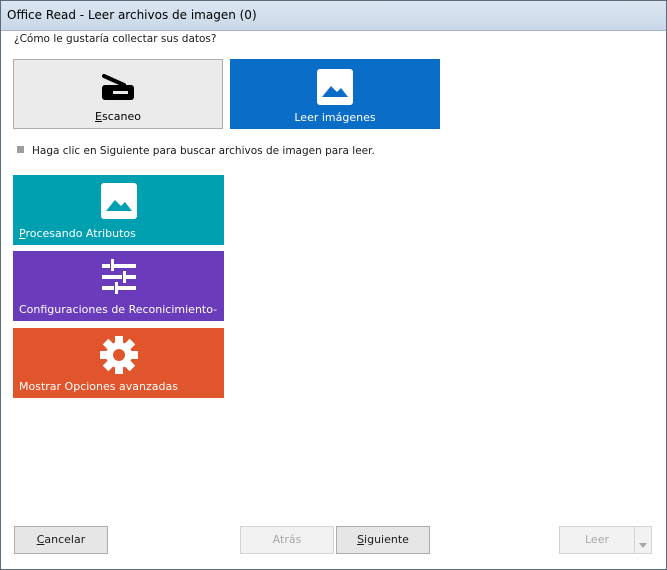 This screenshot has width=667, height=570. Describe the element at coordinates (61, 540) in the screenshot. I see `cancel-button: Cancelar` at that location.